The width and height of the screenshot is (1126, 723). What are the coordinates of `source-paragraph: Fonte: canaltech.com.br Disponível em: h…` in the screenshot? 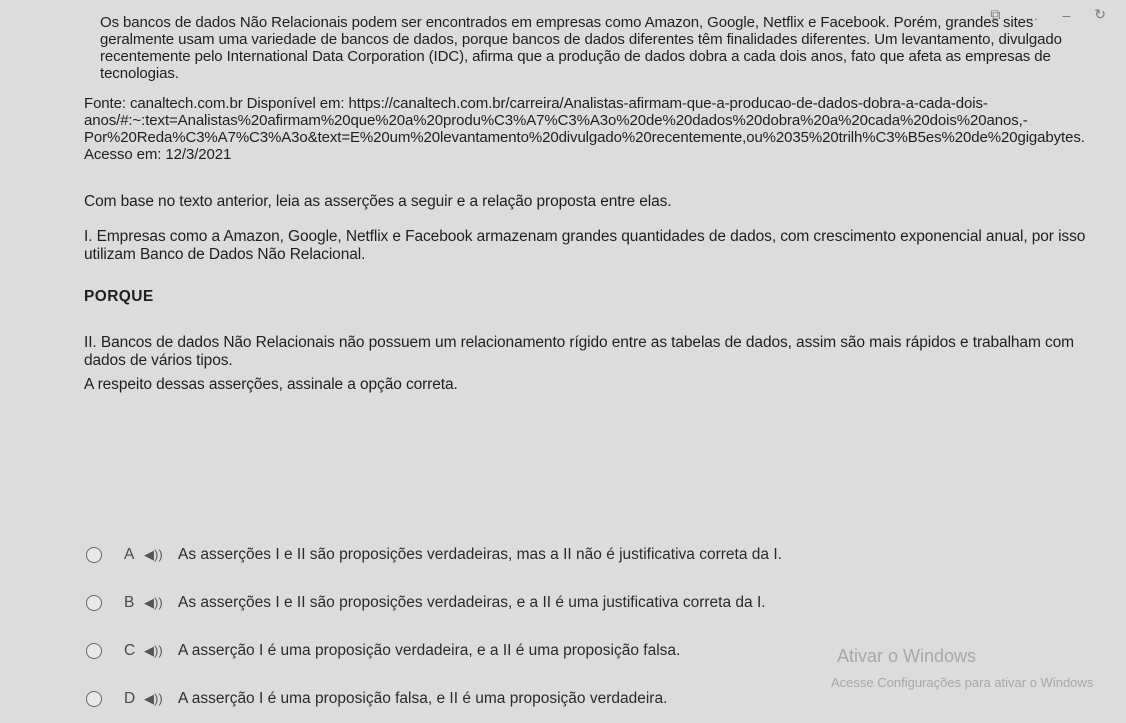 It's located at (599, 129).